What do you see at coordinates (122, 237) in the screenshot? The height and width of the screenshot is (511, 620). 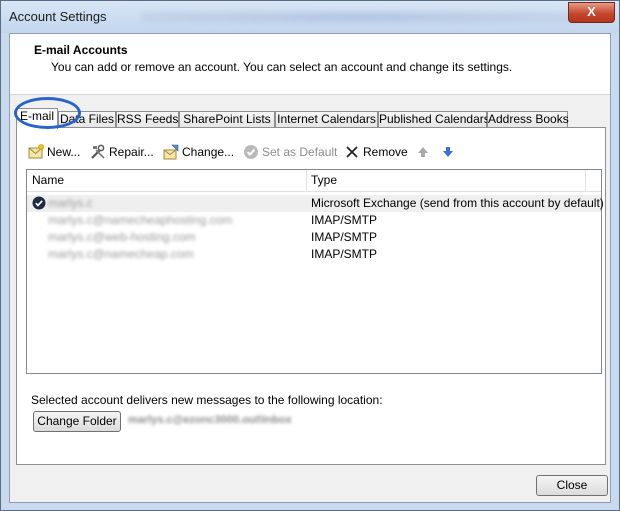 I see `account-name: marlys.c@web-hosting.com` at bounding box center [122, 237].